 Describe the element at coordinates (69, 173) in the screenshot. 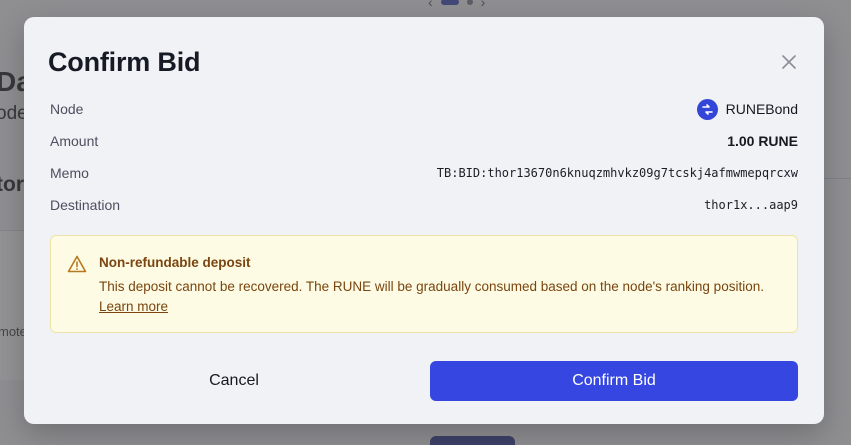

I see `memo-label: Memo` at that location.